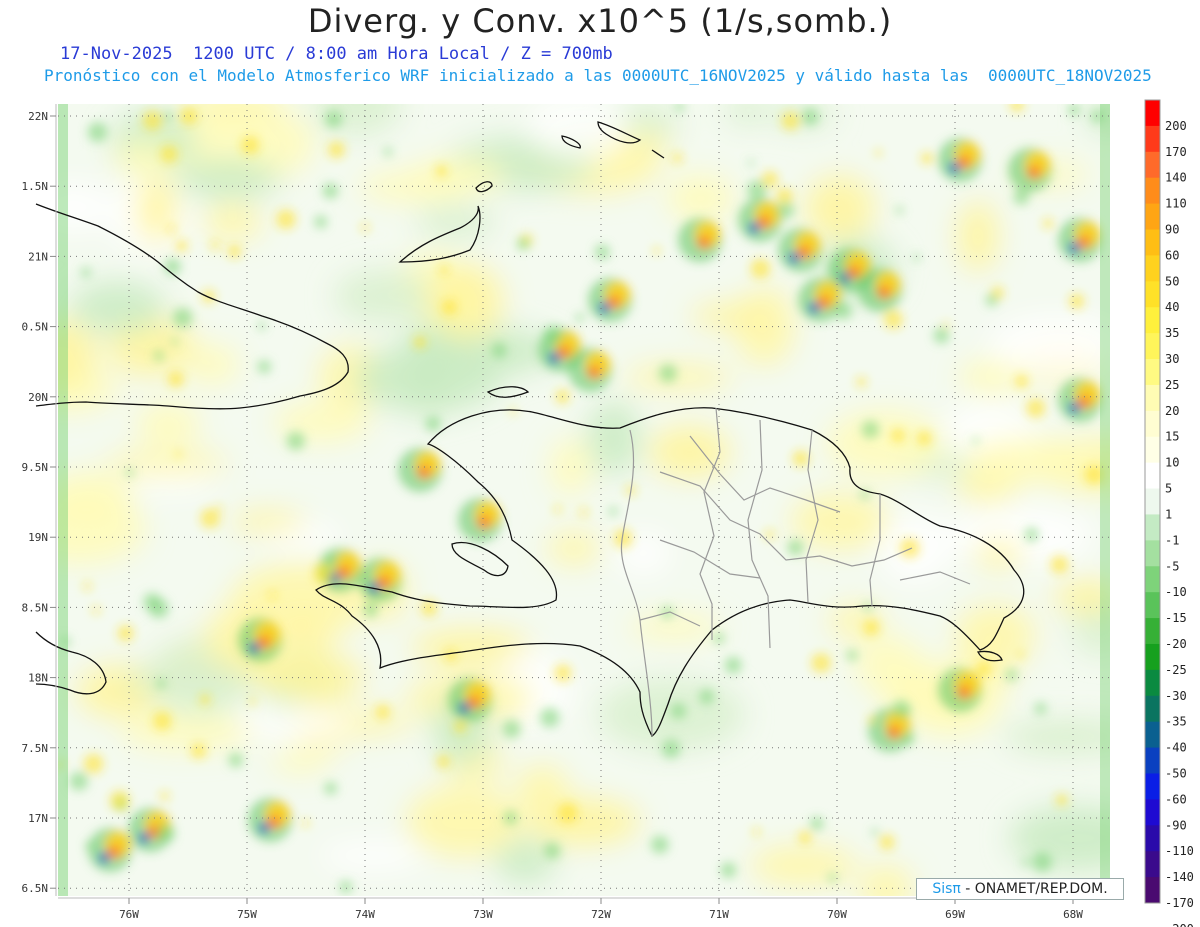  Describe the element at coordinates (35, 467) in the screenshot. I see `lat-tick-label: 9.5N` at that location.